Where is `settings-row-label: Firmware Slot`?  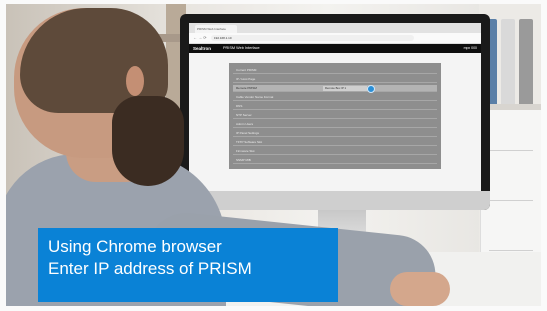 settings-row-label: Firmware Slot is located at coordinates (245, 151).